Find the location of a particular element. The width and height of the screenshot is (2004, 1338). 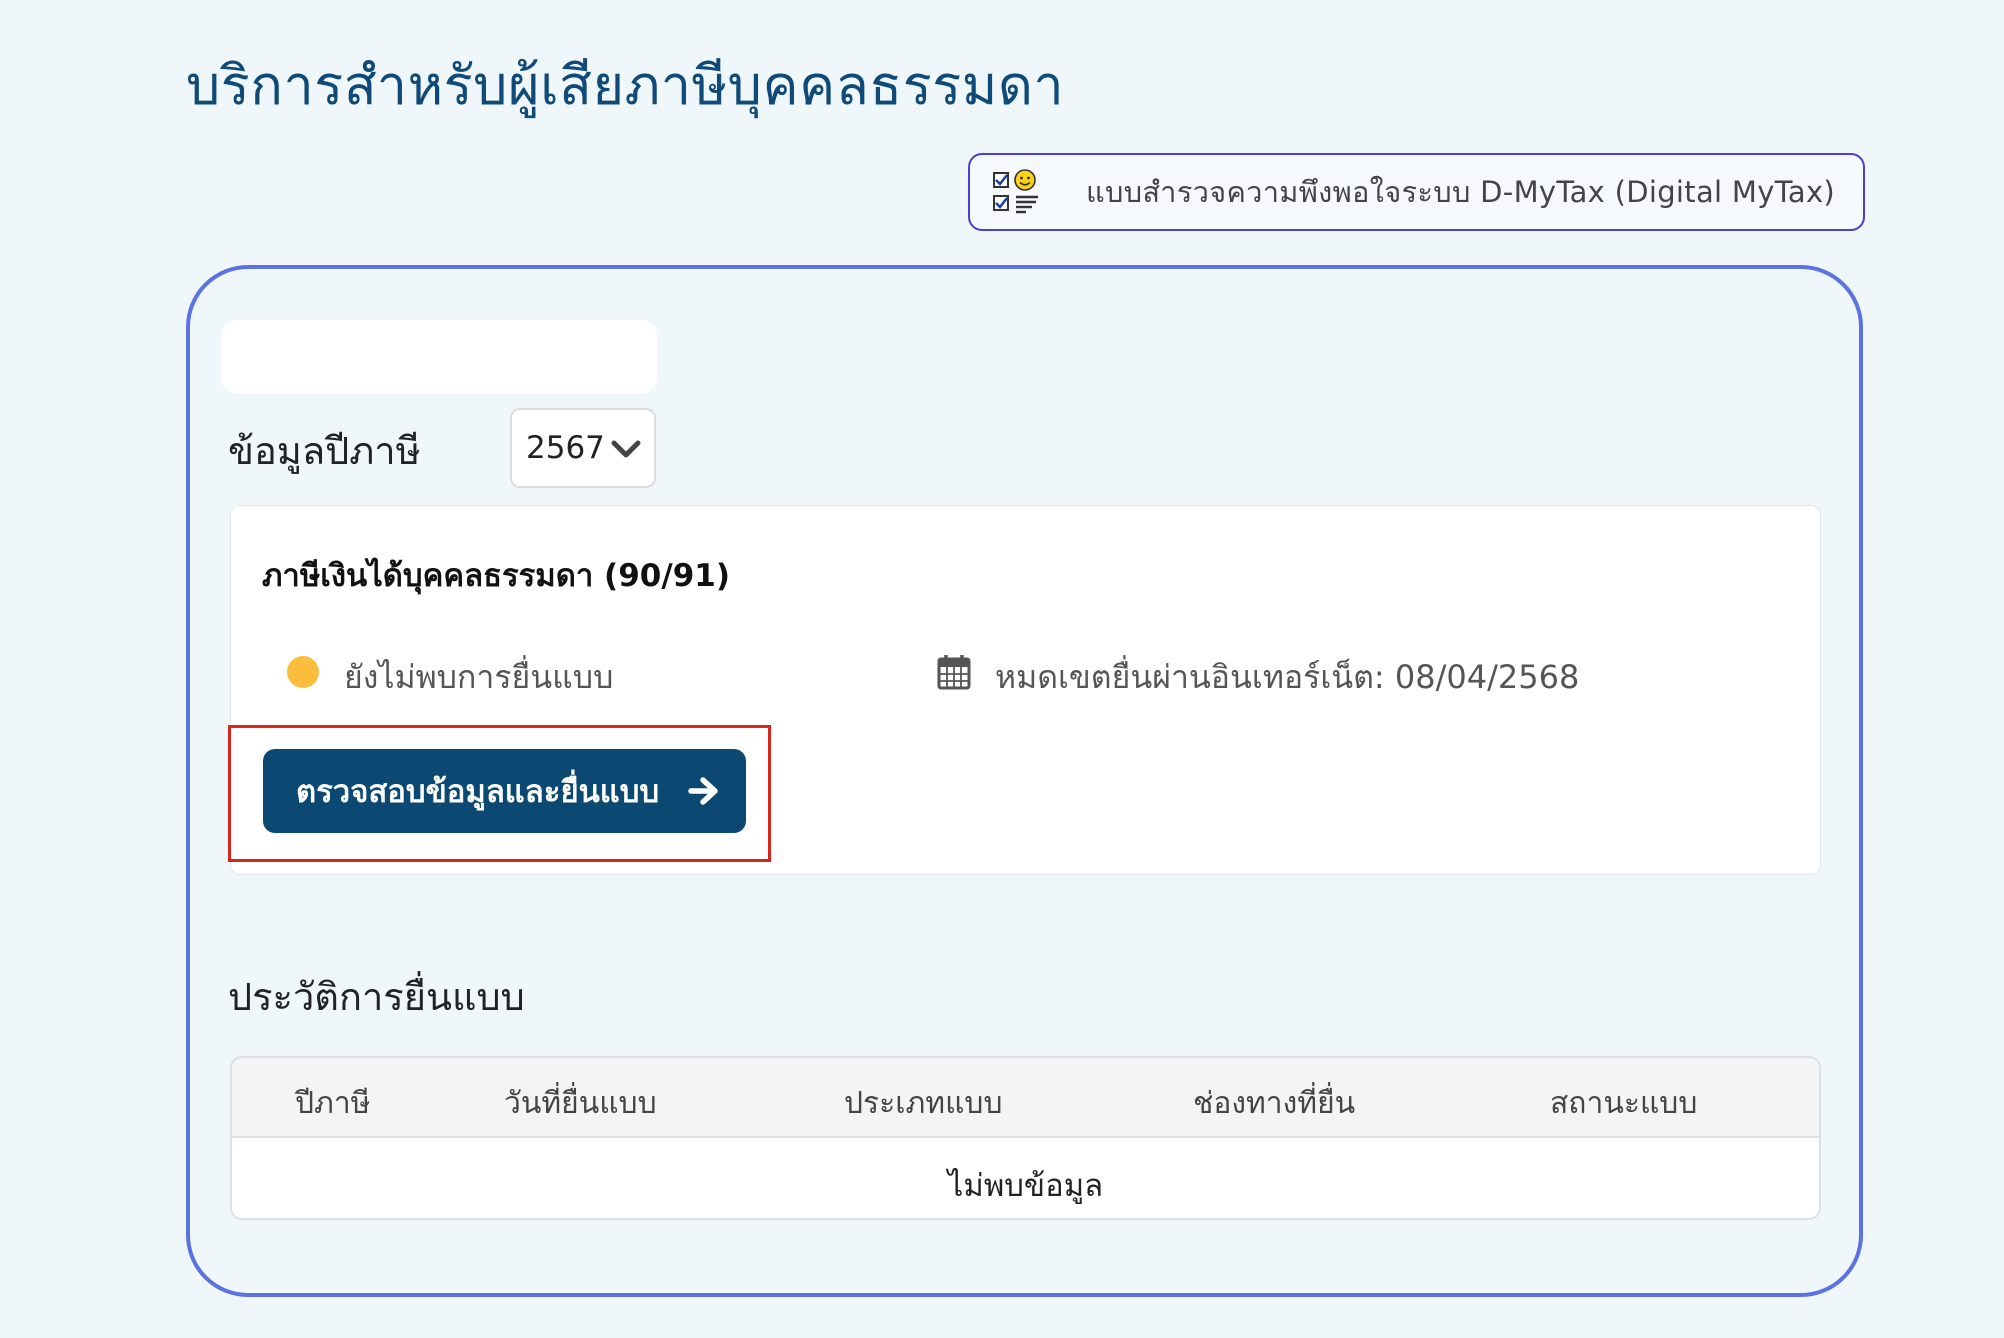

tax-year-select: 2567 is located at coordinates (583, 448).